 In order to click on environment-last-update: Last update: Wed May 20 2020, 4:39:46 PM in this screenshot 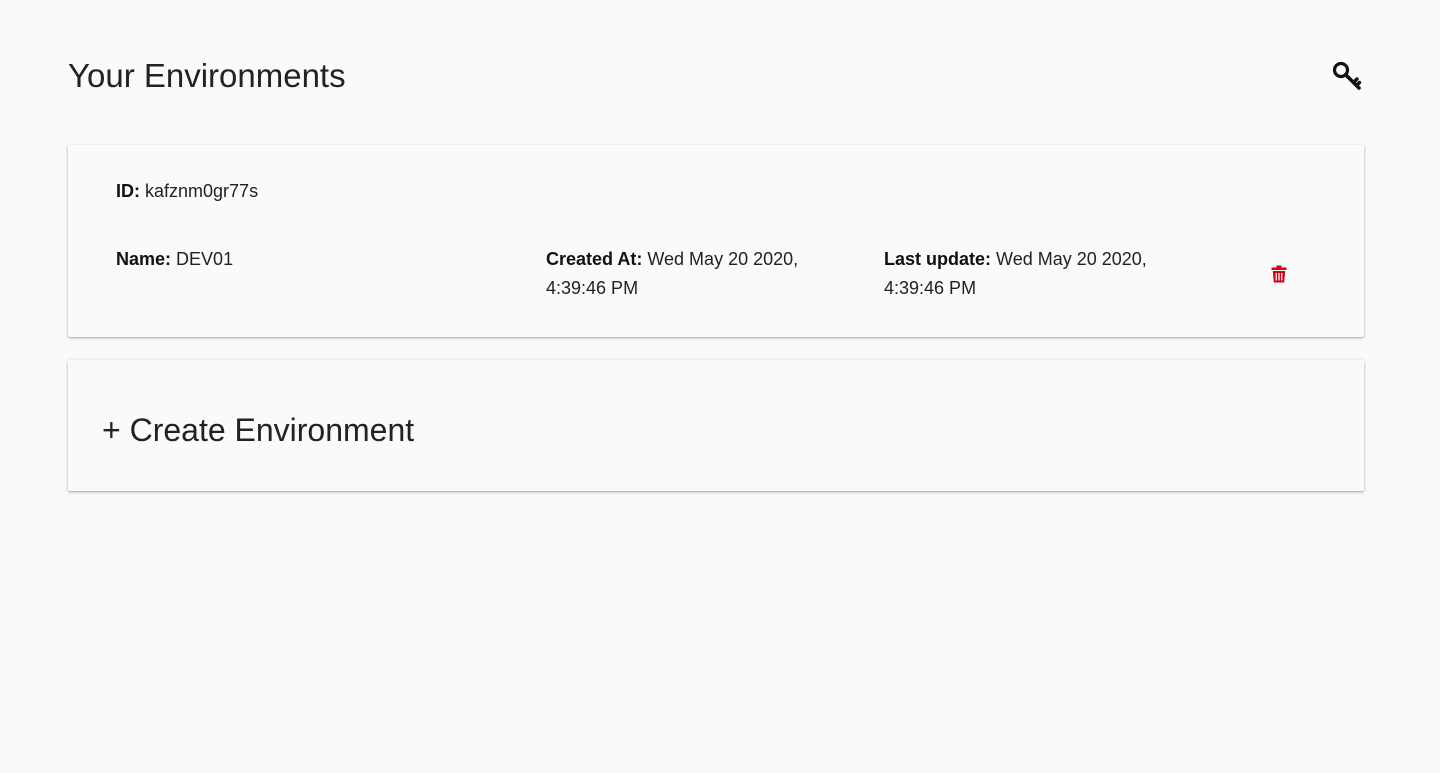, I will do `click(1034, 274)`.